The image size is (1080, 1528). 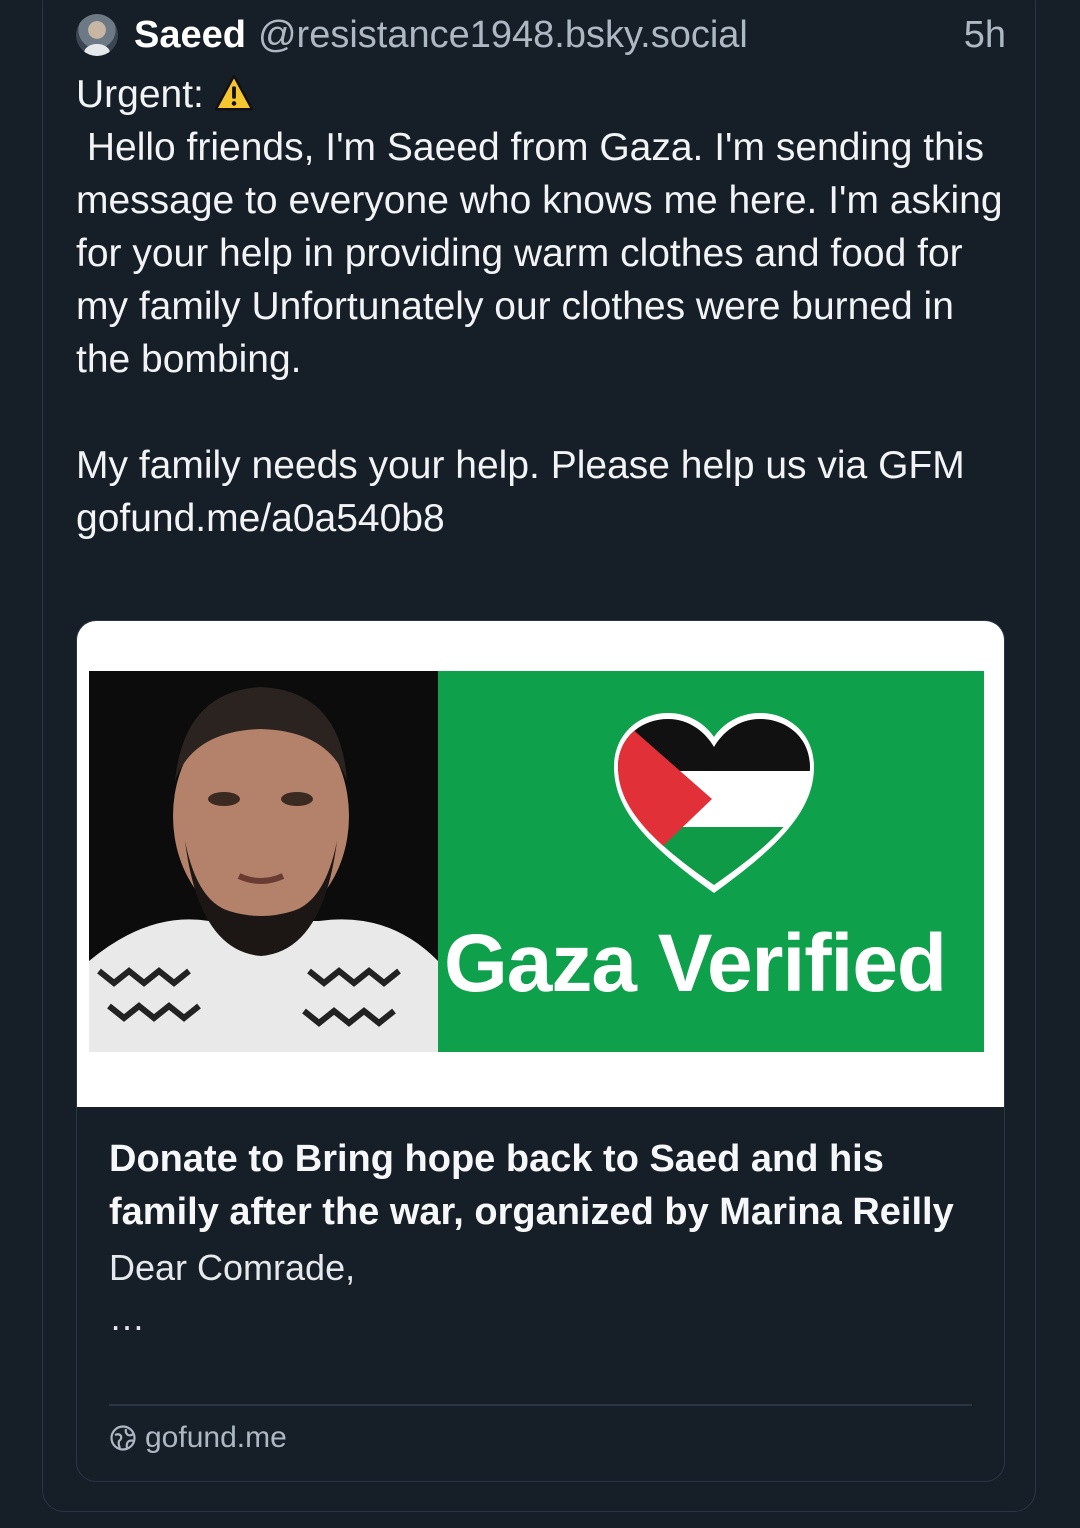 I want to click on globe-icon, so click(x=123, y=1438).